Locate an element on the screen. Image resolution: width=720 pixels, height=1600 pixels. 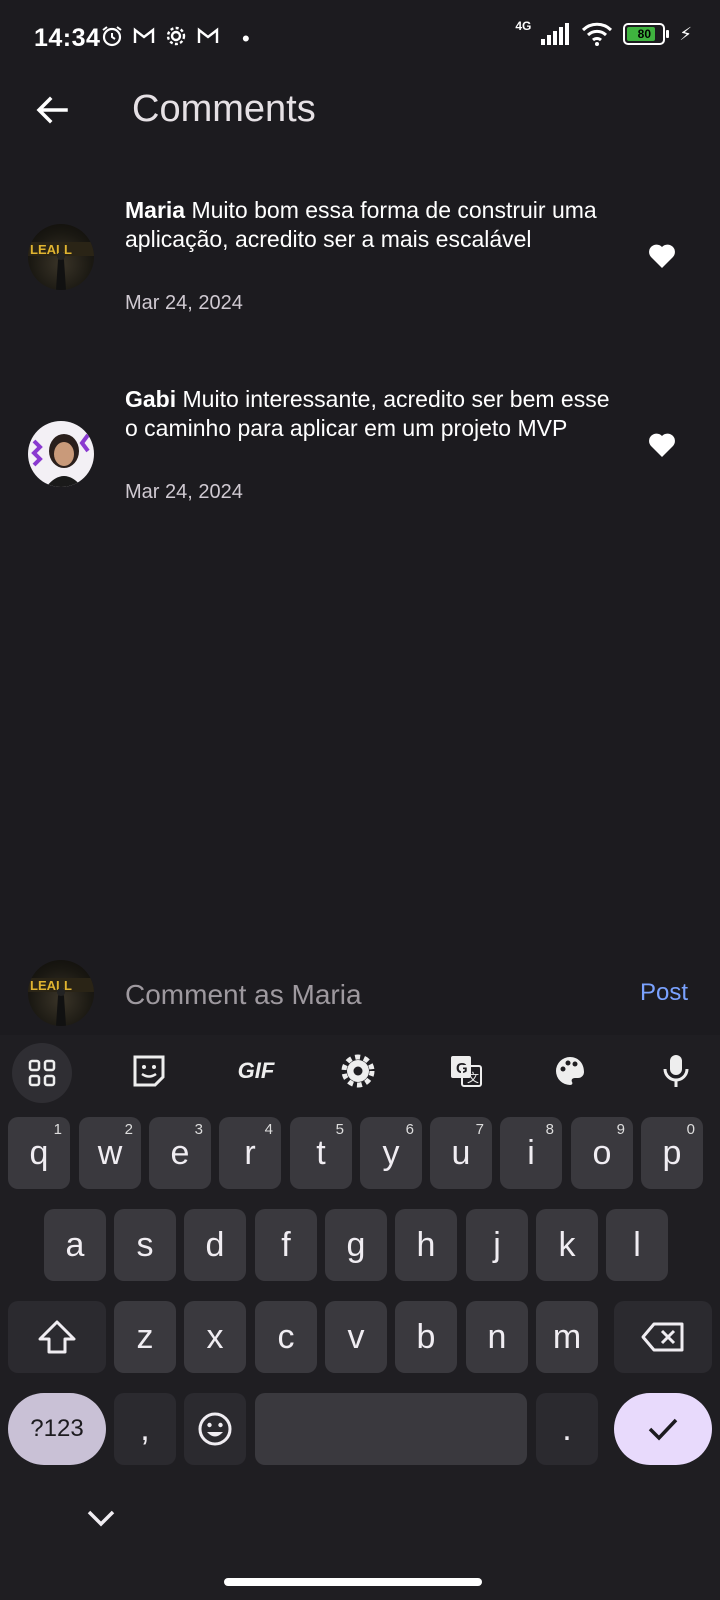
key-label: w is located at coordinates (110, 1152).